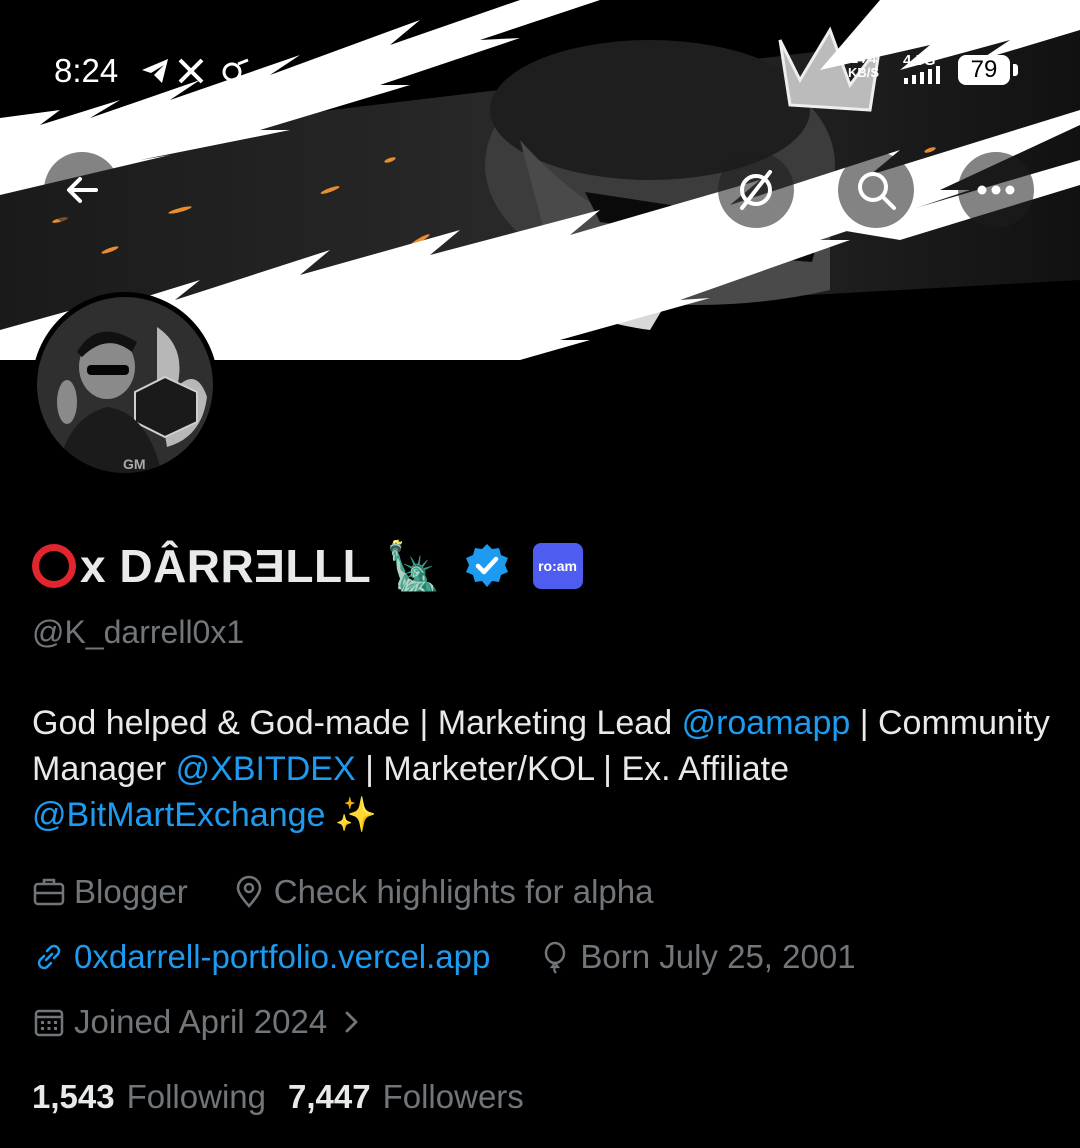 The height and width of the screenshot is (1148, 1080). I want to click on profile-meta-row: Blogger Check highlights for alpha, so click(342, 892).